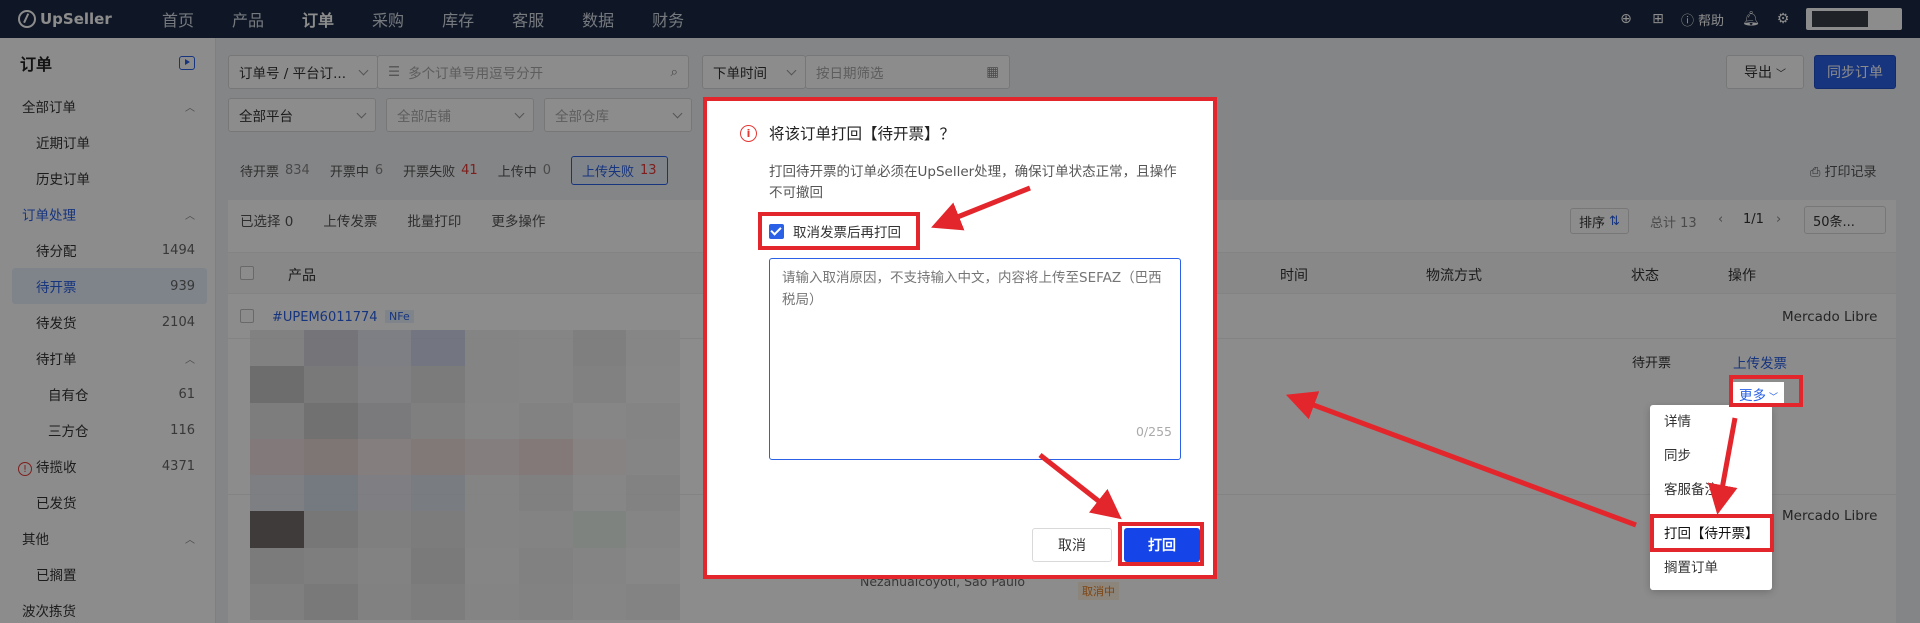 The width and height of the screenshot is (1920, 623). What do you see at coordinates (981, 208) in the screenshot?
I see `arrow-to-checkbox` at bounding box center [981, 208].